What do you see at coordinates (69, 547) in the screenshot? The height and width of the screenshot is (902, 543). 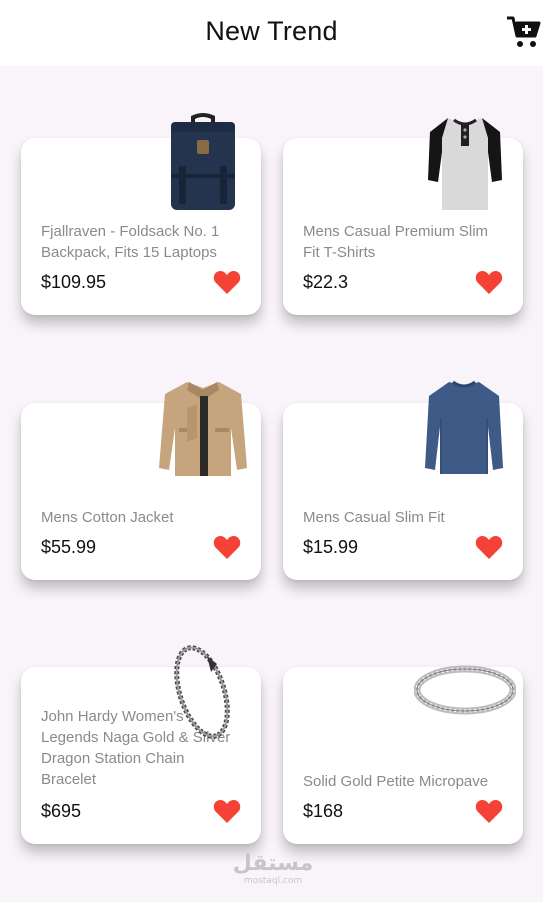 I see `product-price: $55.99` at bounding box center [69, 547].